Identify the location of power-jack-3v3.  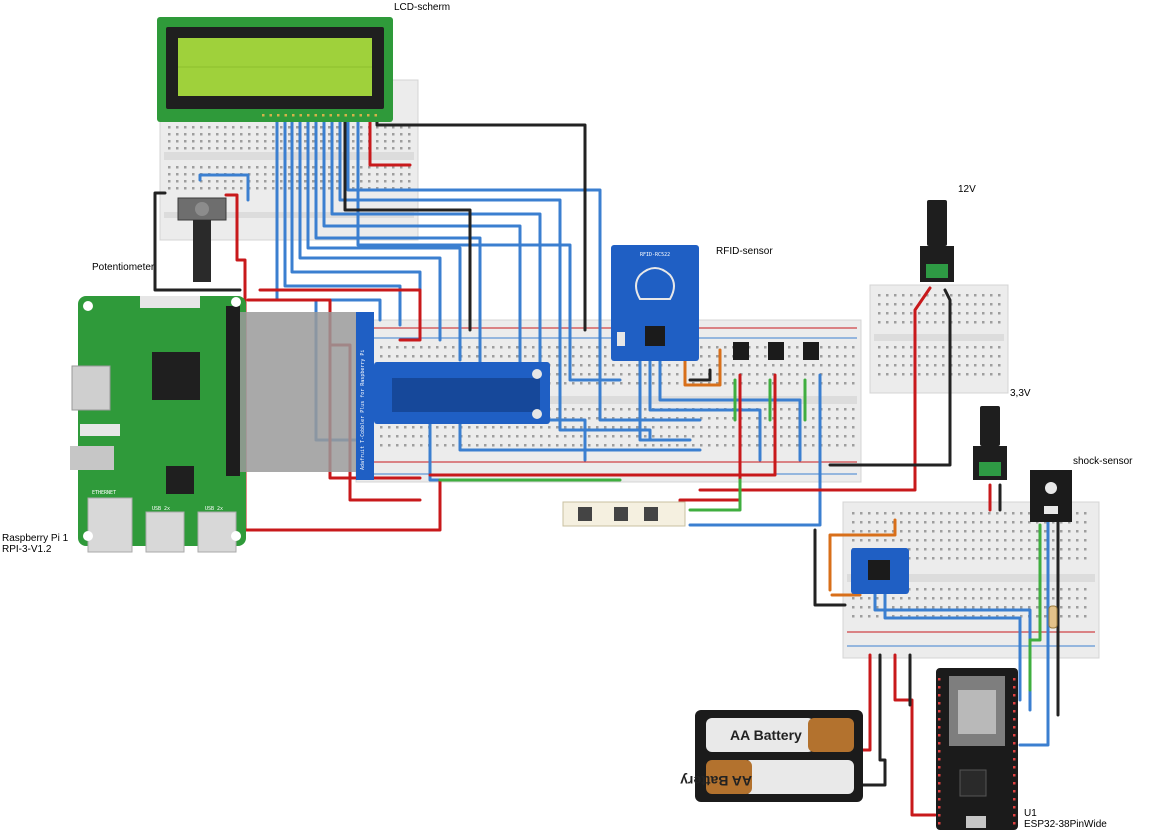
(990, 443).